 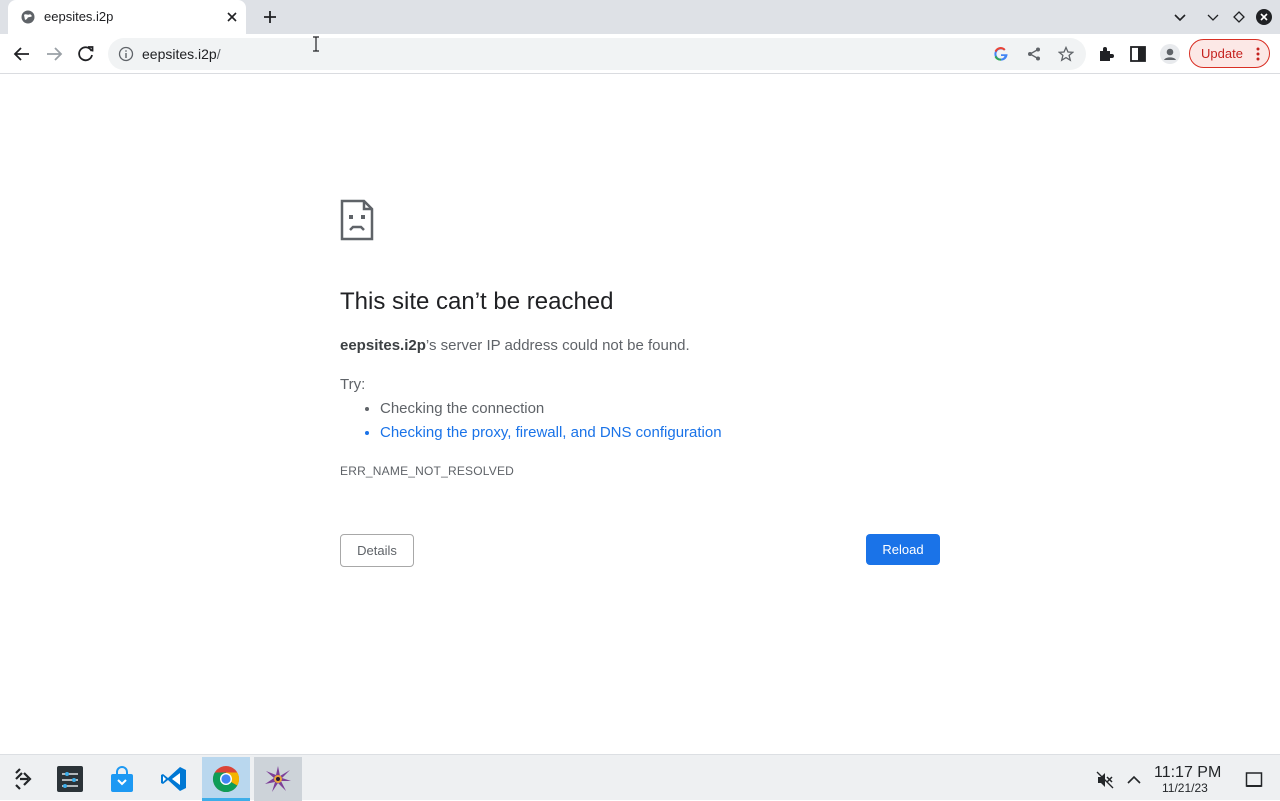 I want to click on update-label: Update, so click(x=1222, y=53).